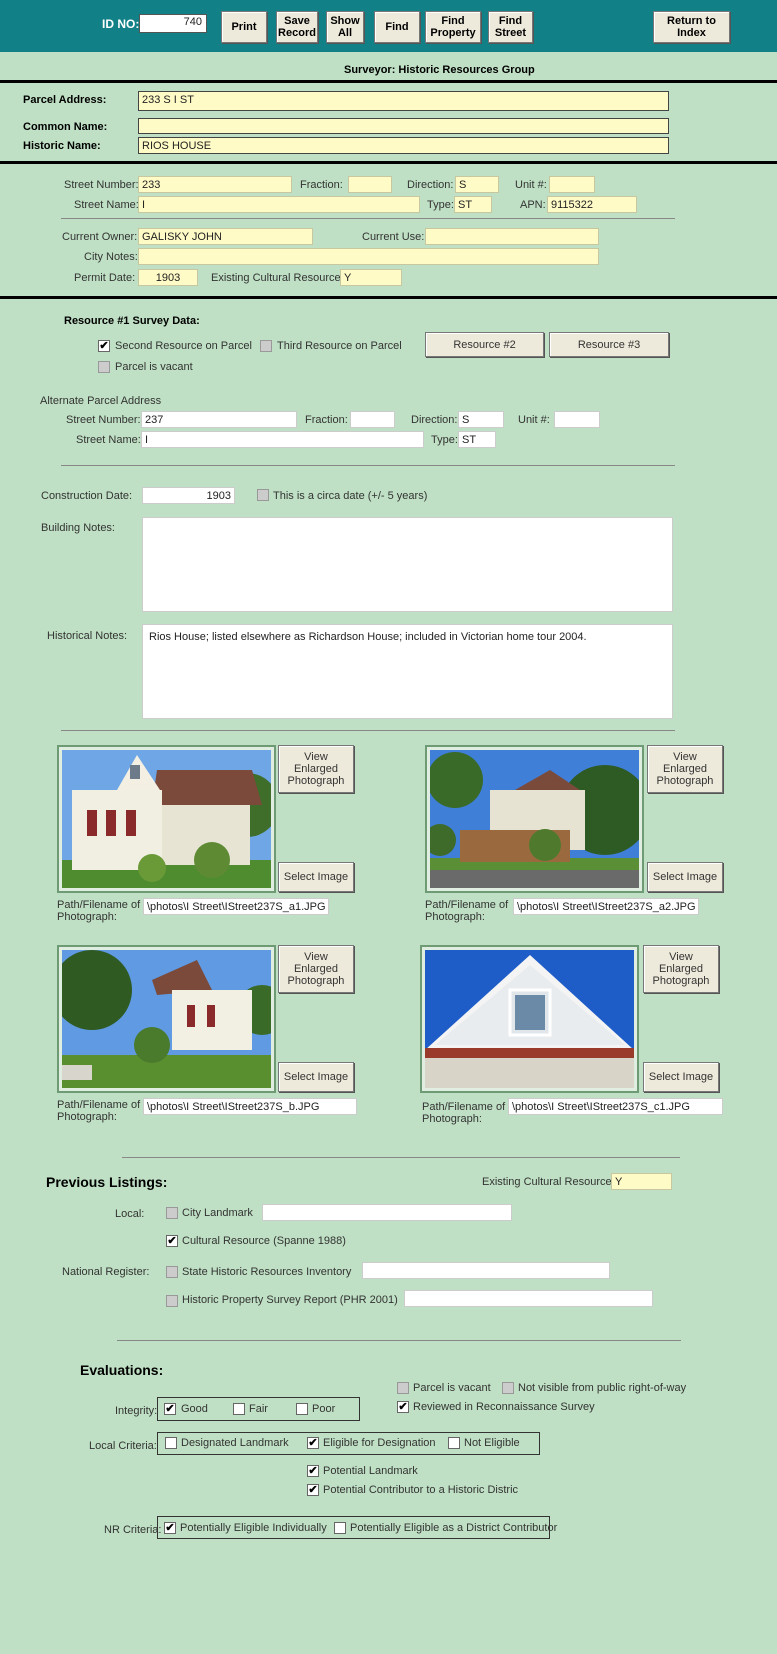 This screenshot has width=777, height=1654. Describe the element at coordinates (168, 277) in the screenshot. I see `permit-date-field: 1903` at that location.